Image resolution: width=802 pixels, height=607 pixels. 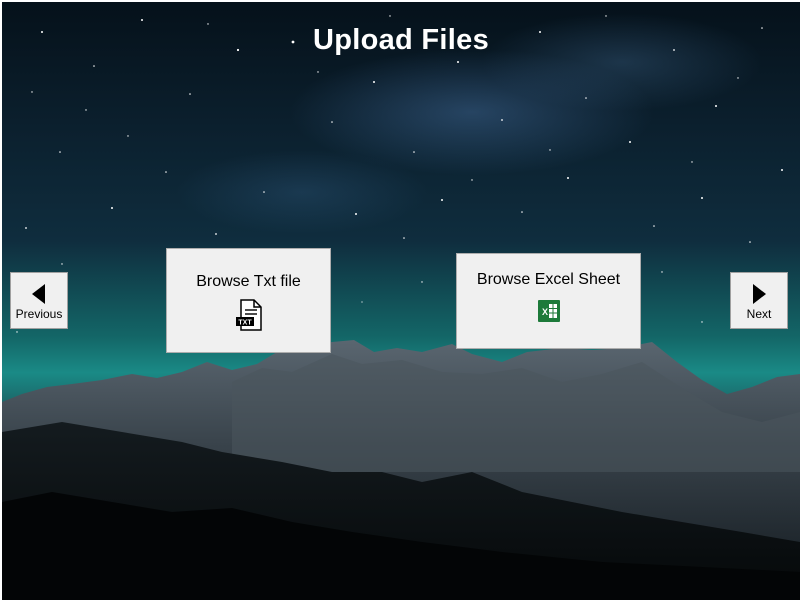 I want to click on excel-icon: X, so click(x=548, y=311).